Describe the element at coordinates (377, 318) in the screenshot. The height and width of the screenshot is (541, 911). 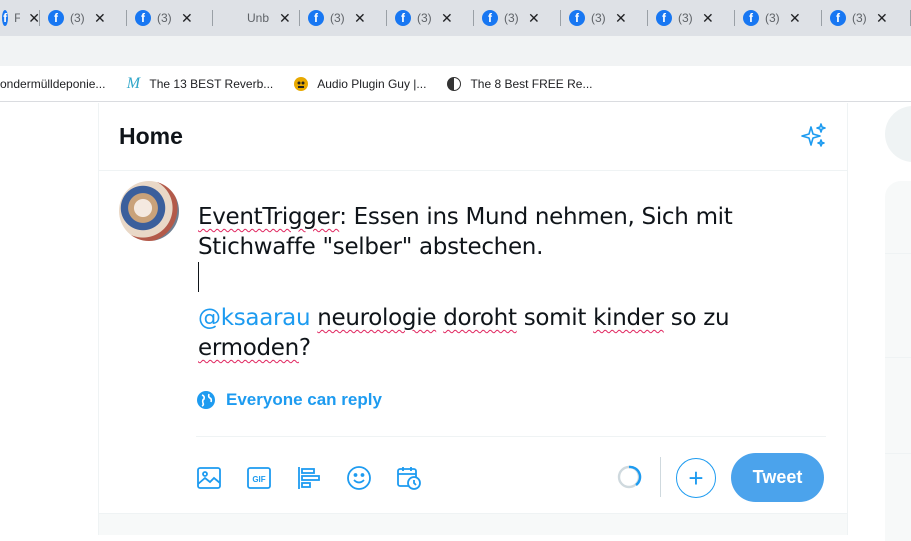
I see `misspelled-word: neurologie` at that location.